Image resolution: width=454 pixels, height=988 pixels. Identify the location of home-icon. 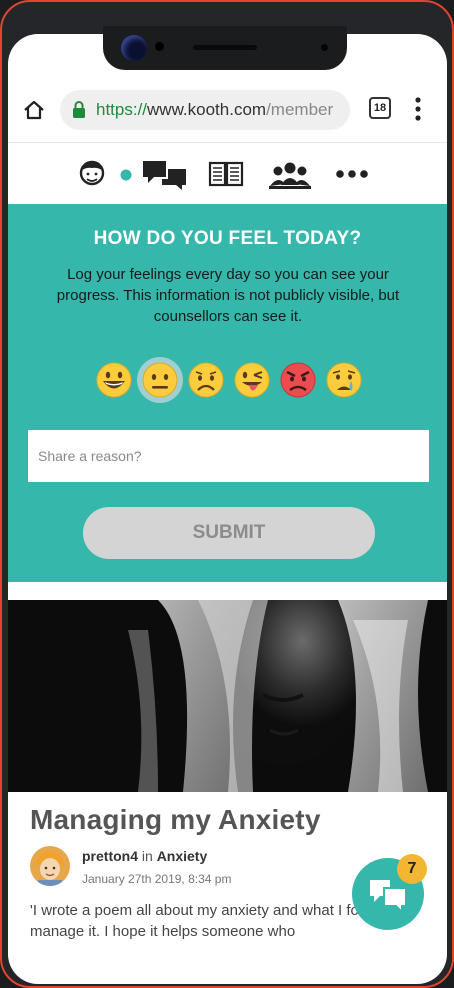
(34, 110).